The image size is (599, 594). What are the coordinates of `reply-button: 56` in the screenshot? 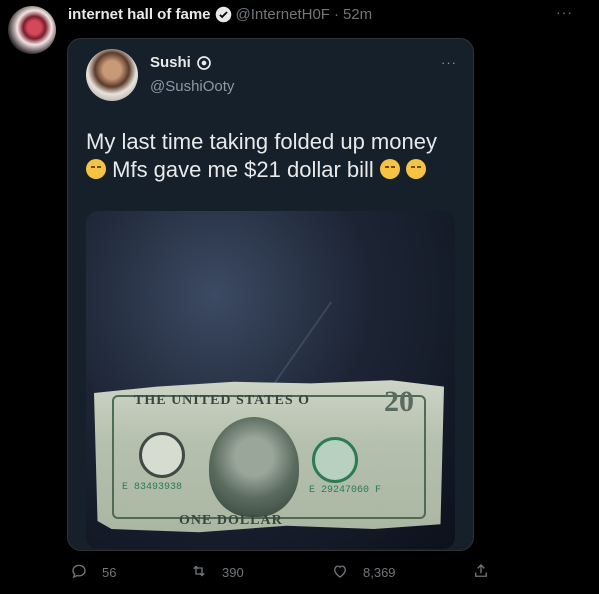 It's located at (93, 572).